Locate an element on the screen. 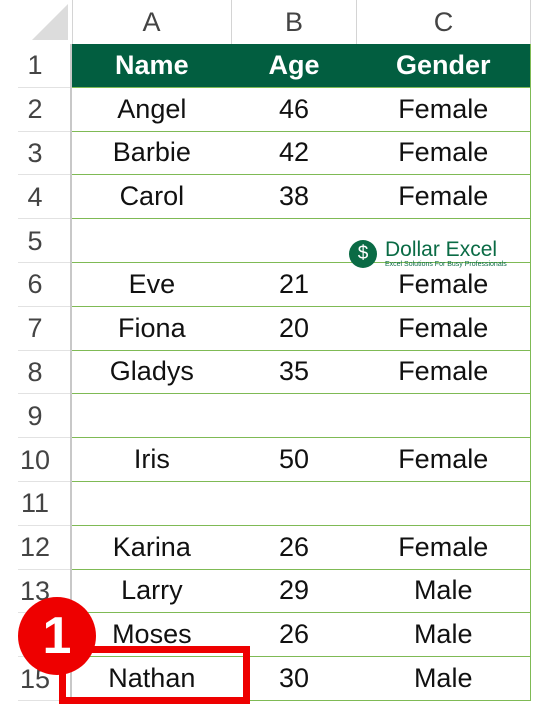  table-row: Barbie 42 Female is located at coordinates (301, 153).